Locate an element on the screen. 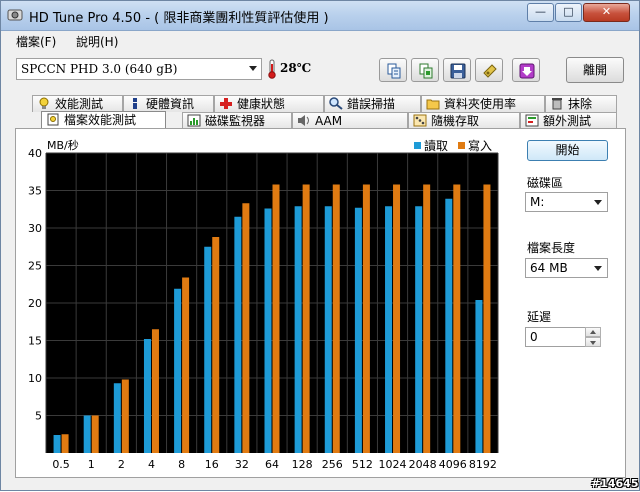 This screenshot has height=492, width=640. legend-read-swatch is located at coordinates (417, 145).